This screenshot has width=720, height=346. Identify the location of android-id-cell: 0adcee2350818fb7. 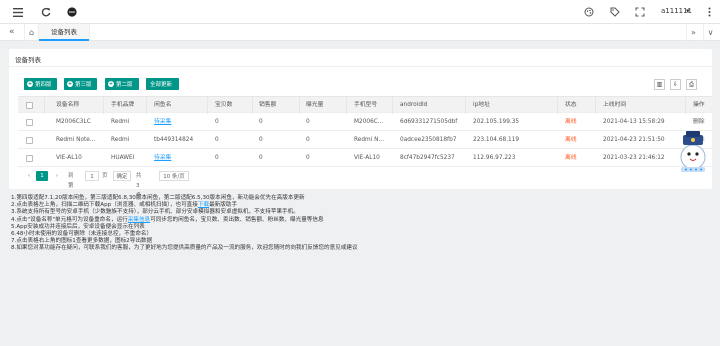
(428, 140).